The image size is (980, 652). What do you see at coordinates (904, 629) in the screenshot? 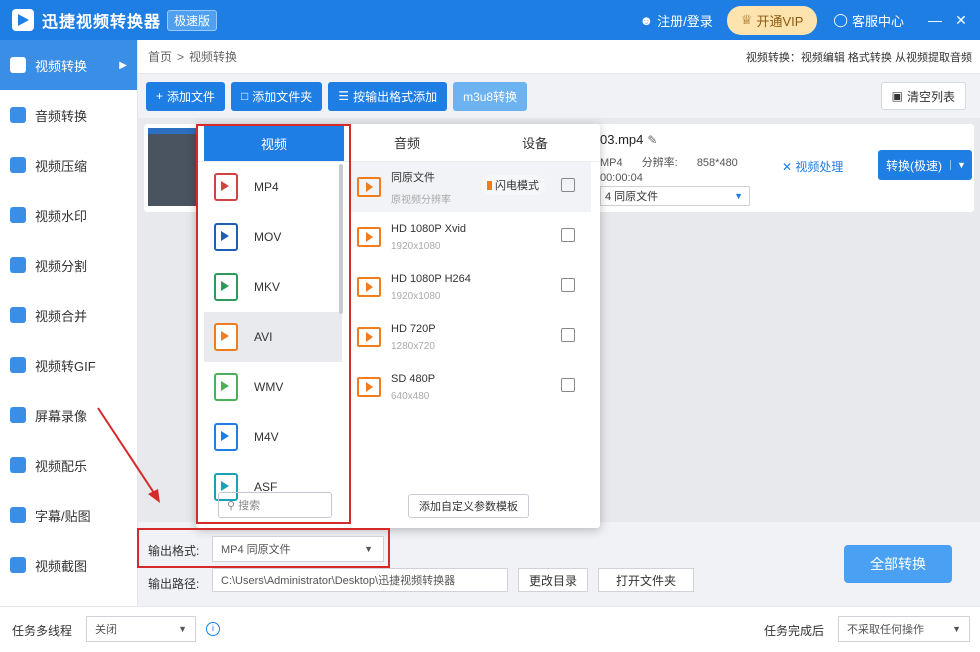
I see `after-done-select: 不采取任何操作 ▼` at bounding box center [904, 629].